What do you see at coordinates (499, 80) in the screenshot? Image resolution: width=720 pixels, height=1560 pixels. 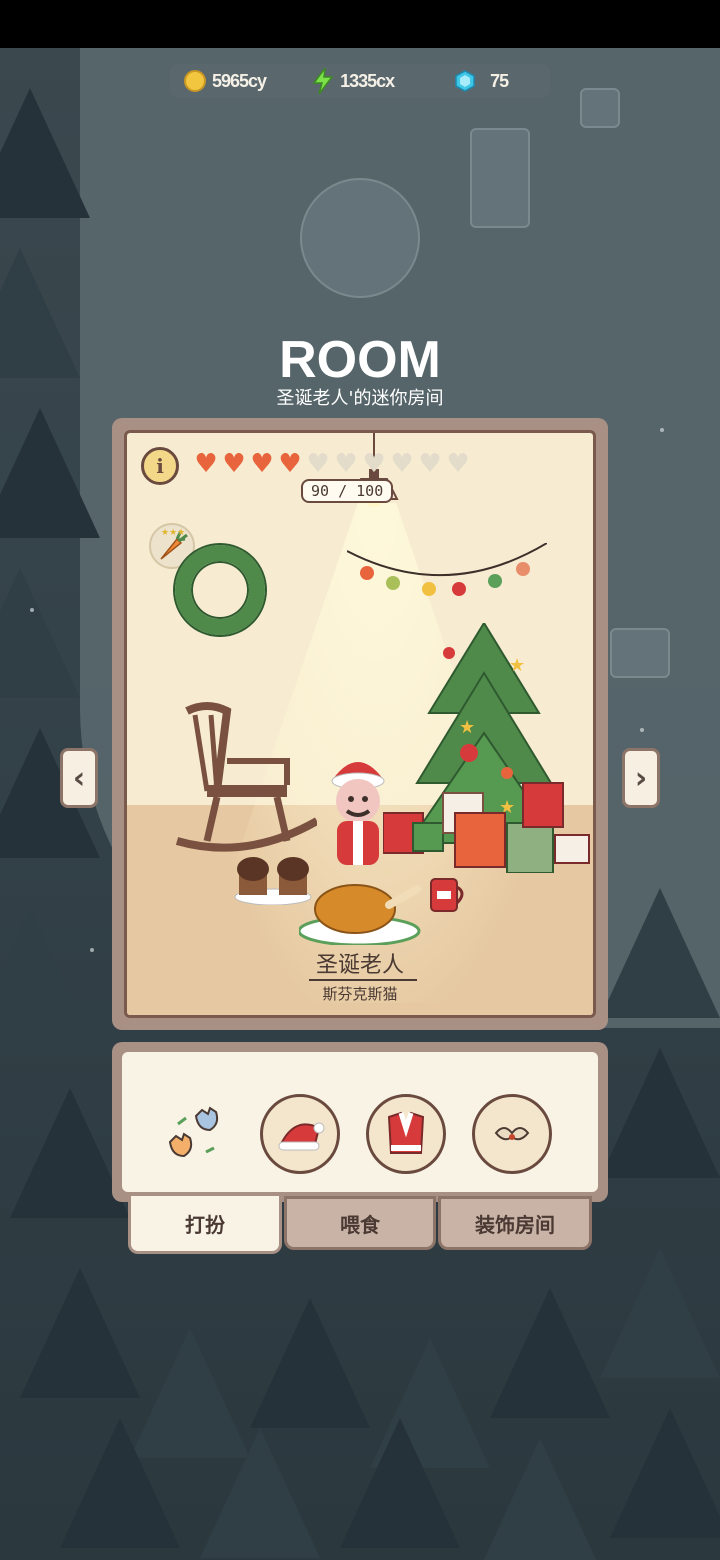 I see `gem-value: 75` at bounding box center [499, 80].